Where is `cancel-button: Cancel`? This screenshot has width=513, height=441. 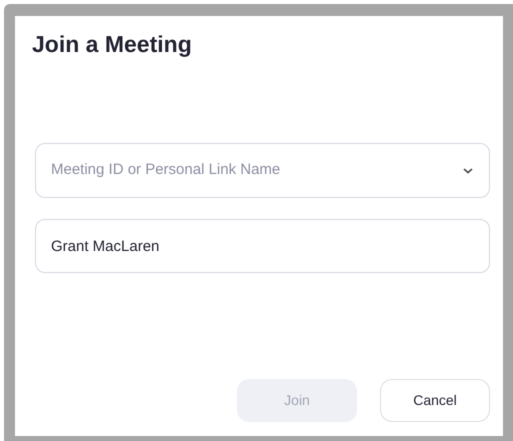 cancel-button: Cancel is located at coordinates (435, 400).